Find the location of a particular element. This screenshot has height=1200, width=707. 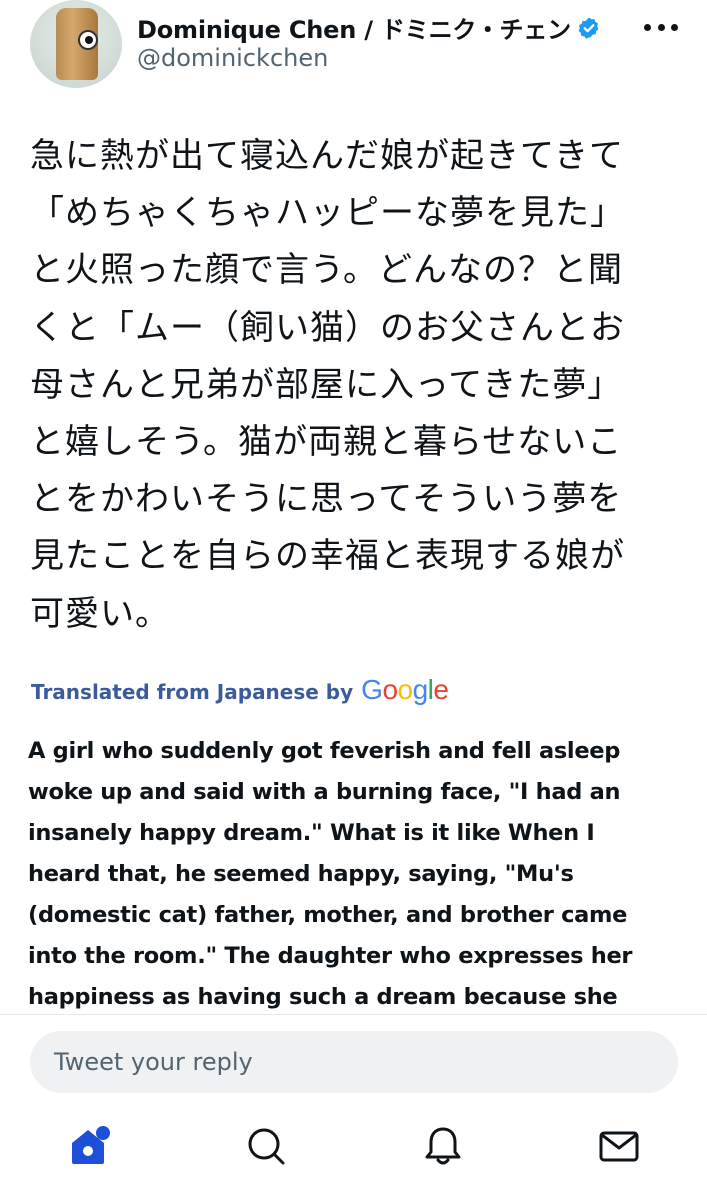

tweet-line: 「めちゃくちゃハッピーな夢を見た」 is located at coordinates (327, 213).